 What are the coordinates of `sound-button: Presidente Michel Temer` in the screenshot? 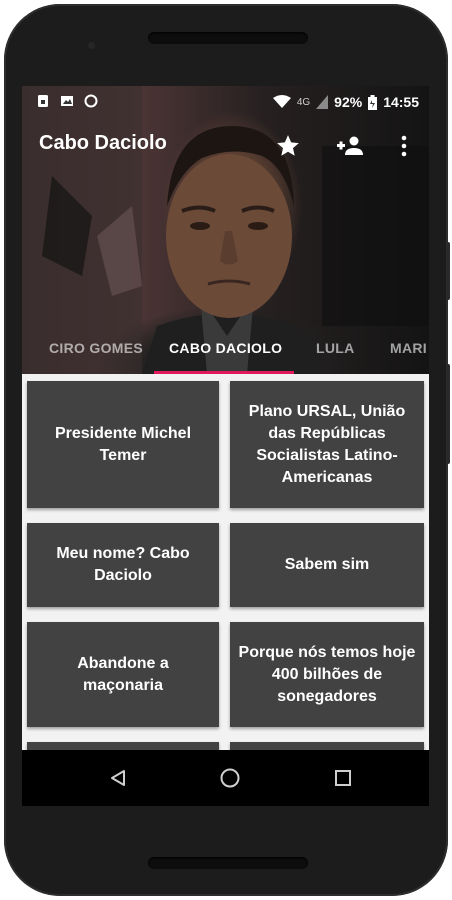 It's located at (123, 444).